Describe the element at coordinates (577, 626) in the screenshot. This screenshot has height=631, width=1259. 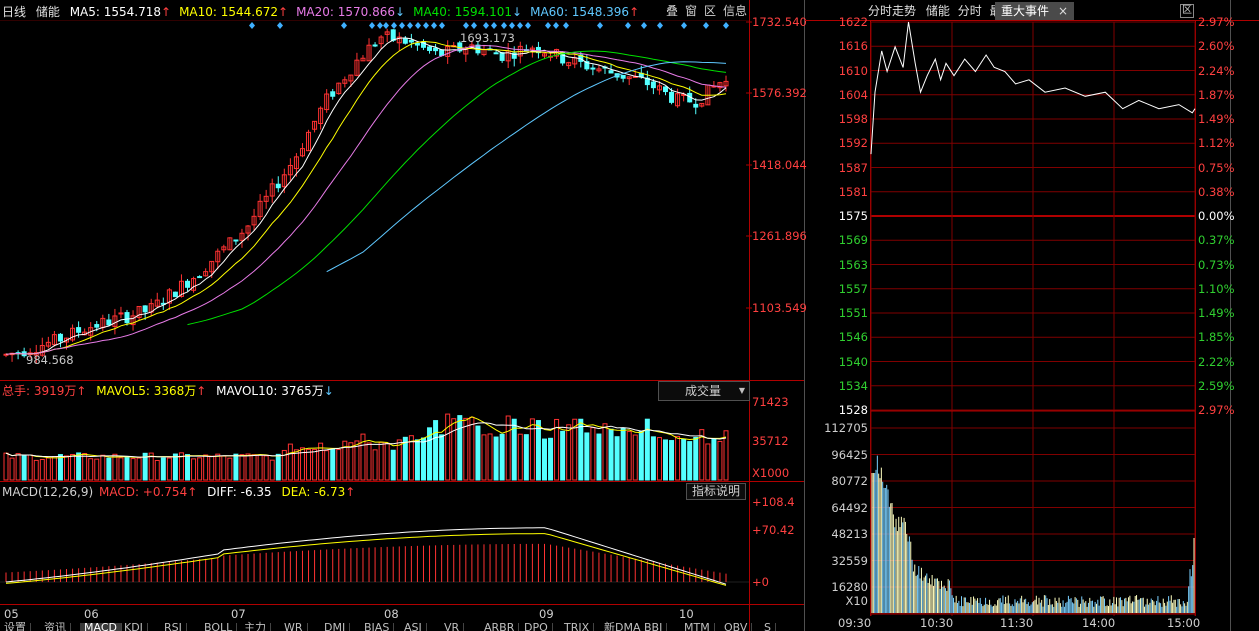
I see `indicator-tab: TRIX` at that location.